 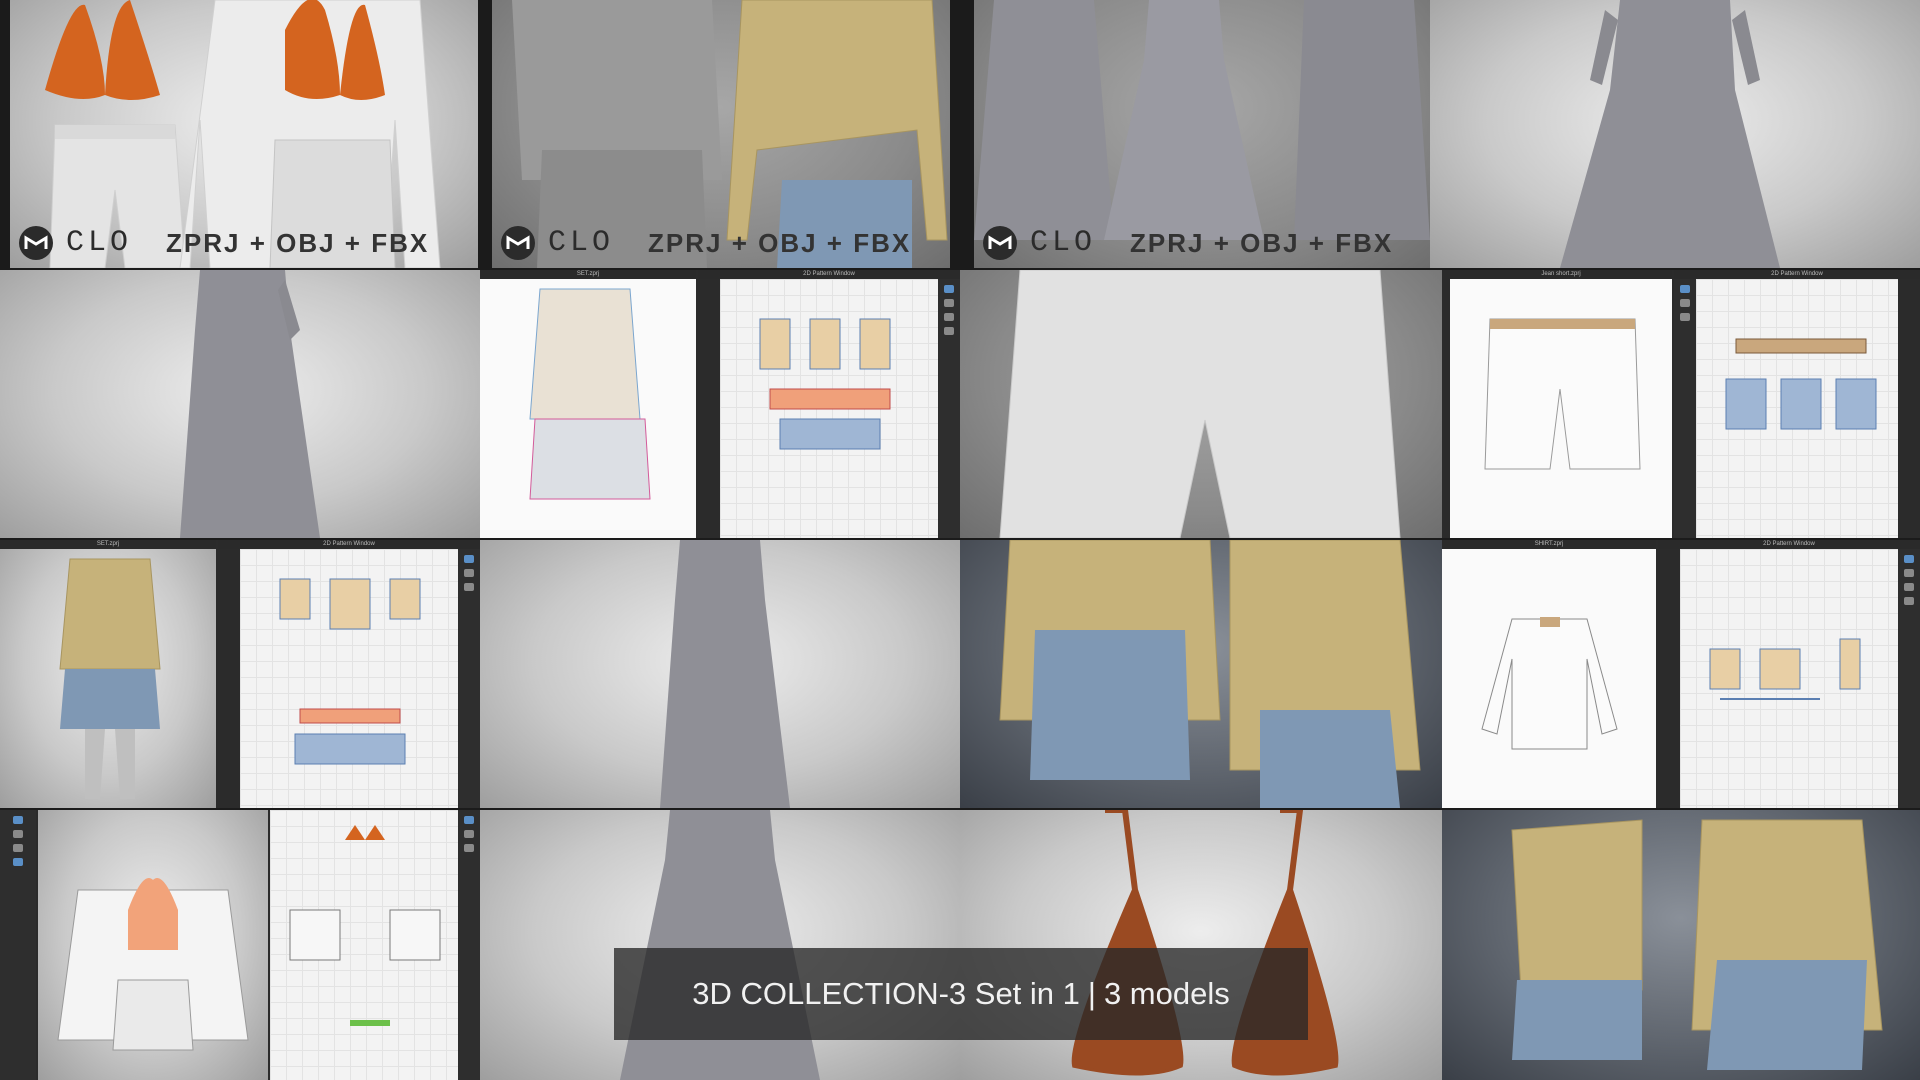 I want to click on shorts-render, so click(x=1200, y=404).